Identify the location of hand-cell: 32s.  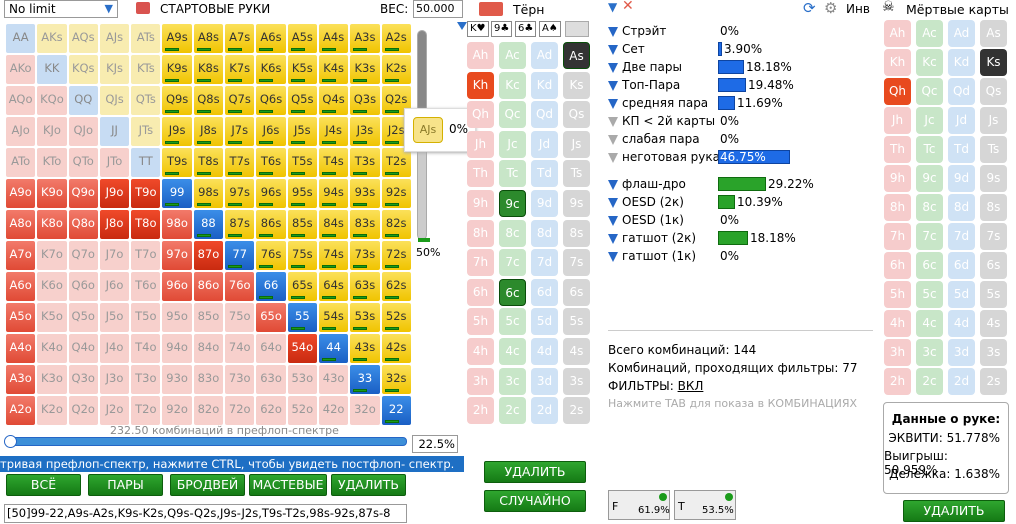
(396, 379).